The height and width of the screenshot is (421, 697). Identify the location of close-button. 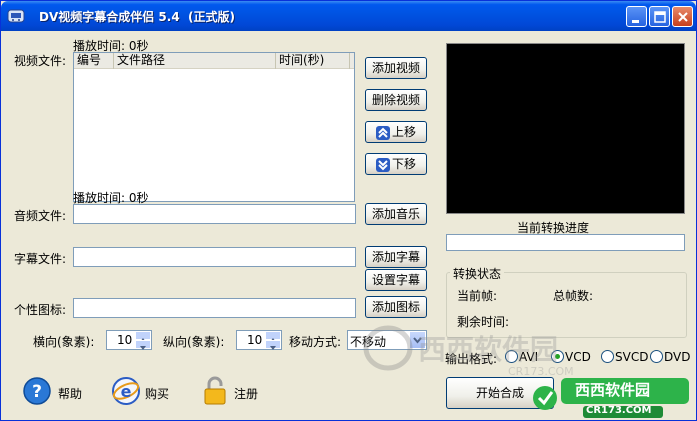
(682, 16).